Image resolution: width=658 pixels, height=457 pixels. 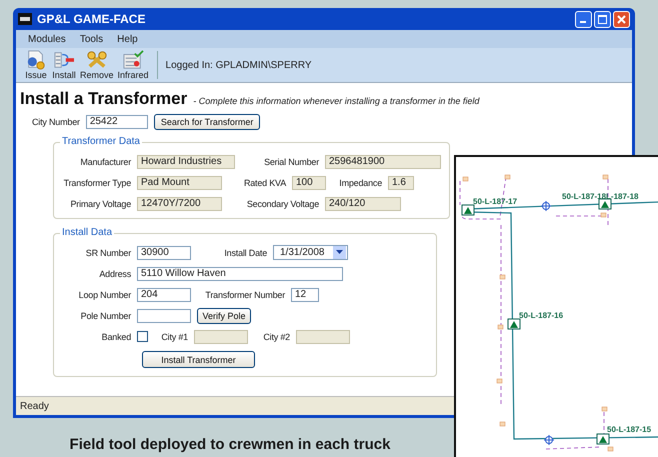 What do you see at coordinates (360, 183) in the screenshot?
I see `field-label: Impedance` at bounding box center [360, 183].